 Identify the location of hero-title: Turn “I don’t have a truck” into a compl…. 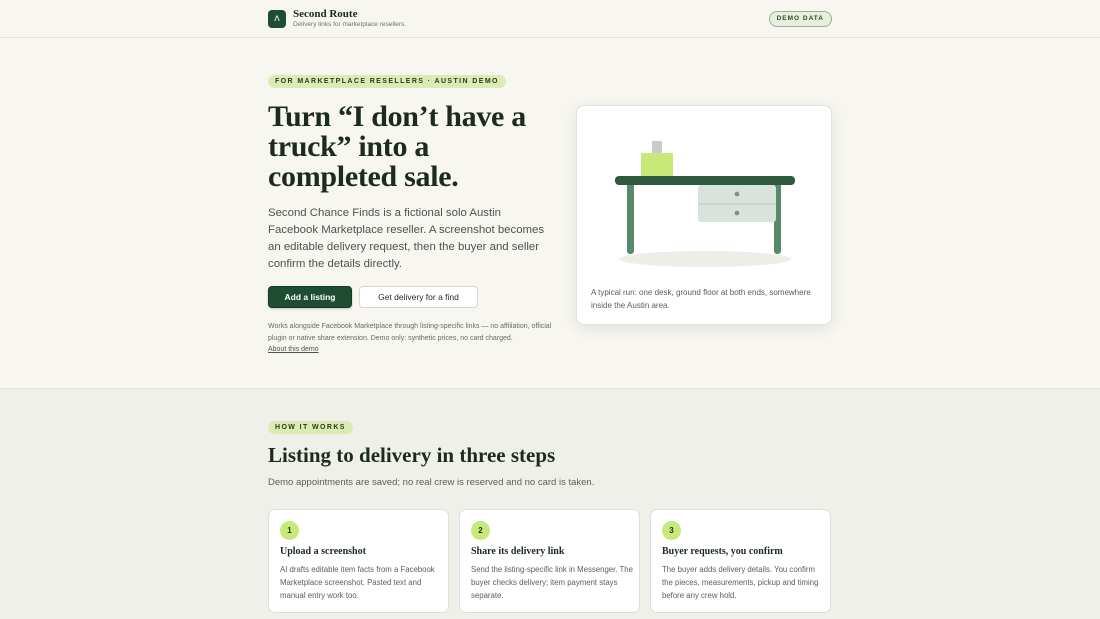
(397, 146).